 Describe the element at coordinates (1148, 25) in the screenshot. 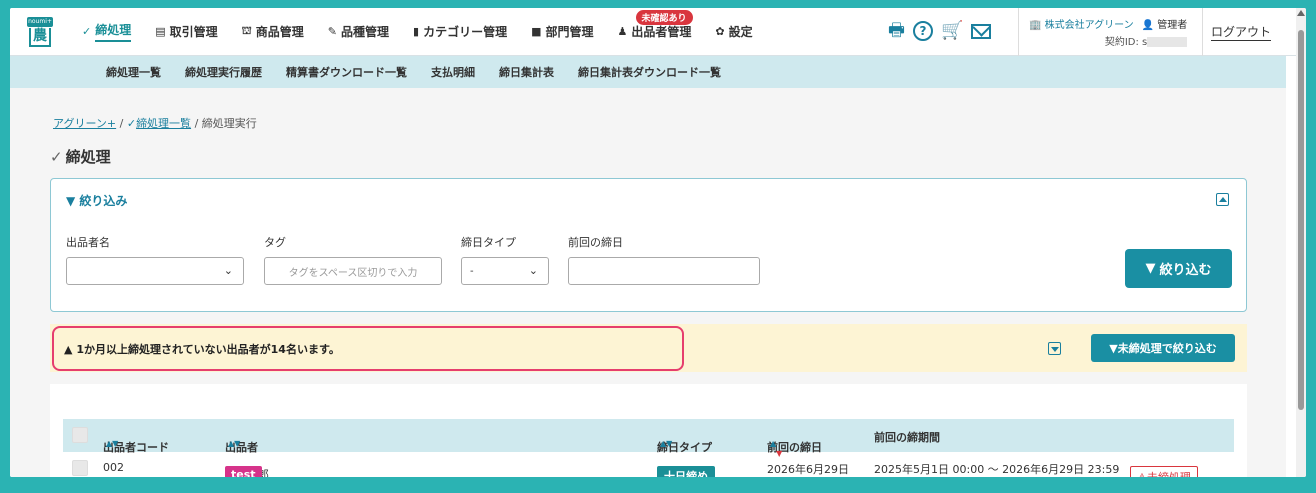

I see `user-icon: 👤` at that location.